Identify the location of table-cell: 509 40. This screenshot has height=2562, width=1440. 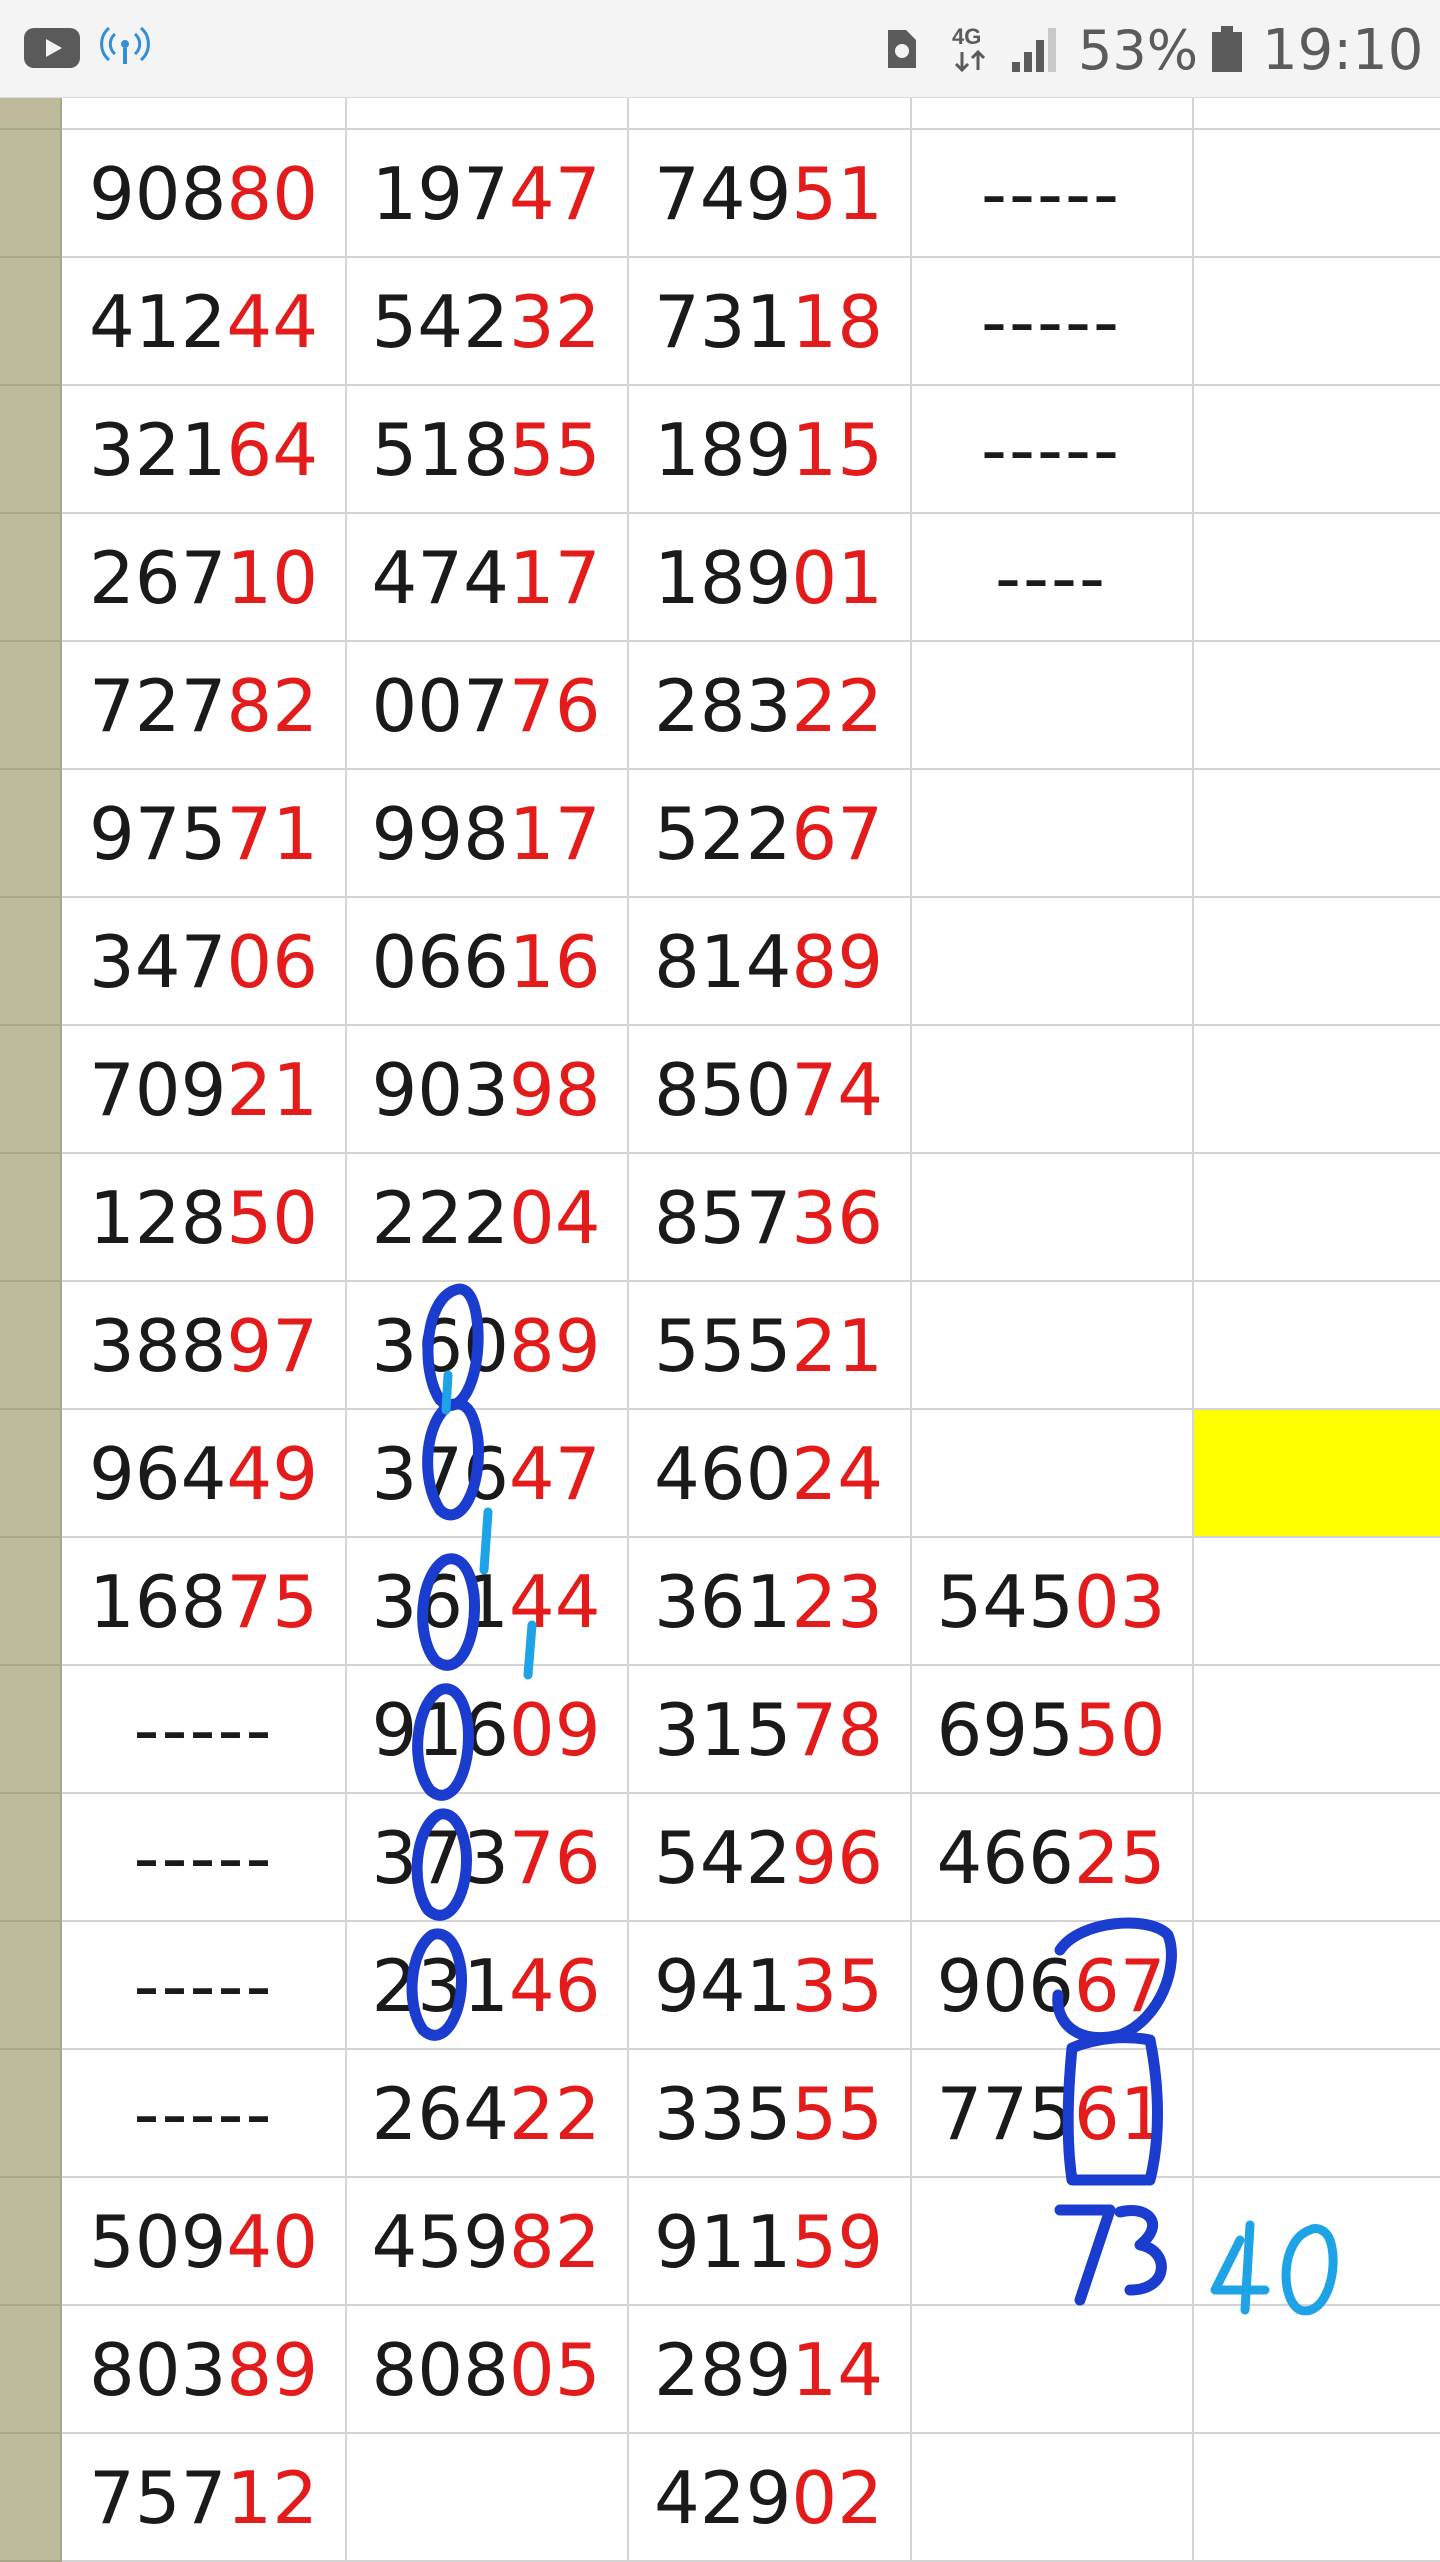
(203, 2242).